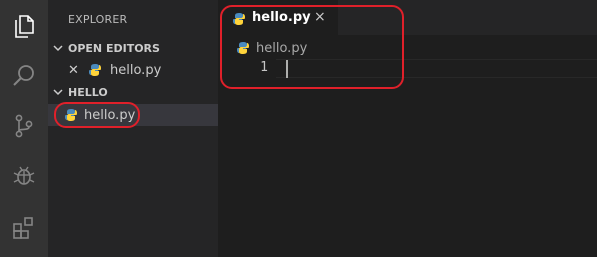  Describe the element at coordinates (95, 70) in the screenshot. I see `python-file-icon` at that location.